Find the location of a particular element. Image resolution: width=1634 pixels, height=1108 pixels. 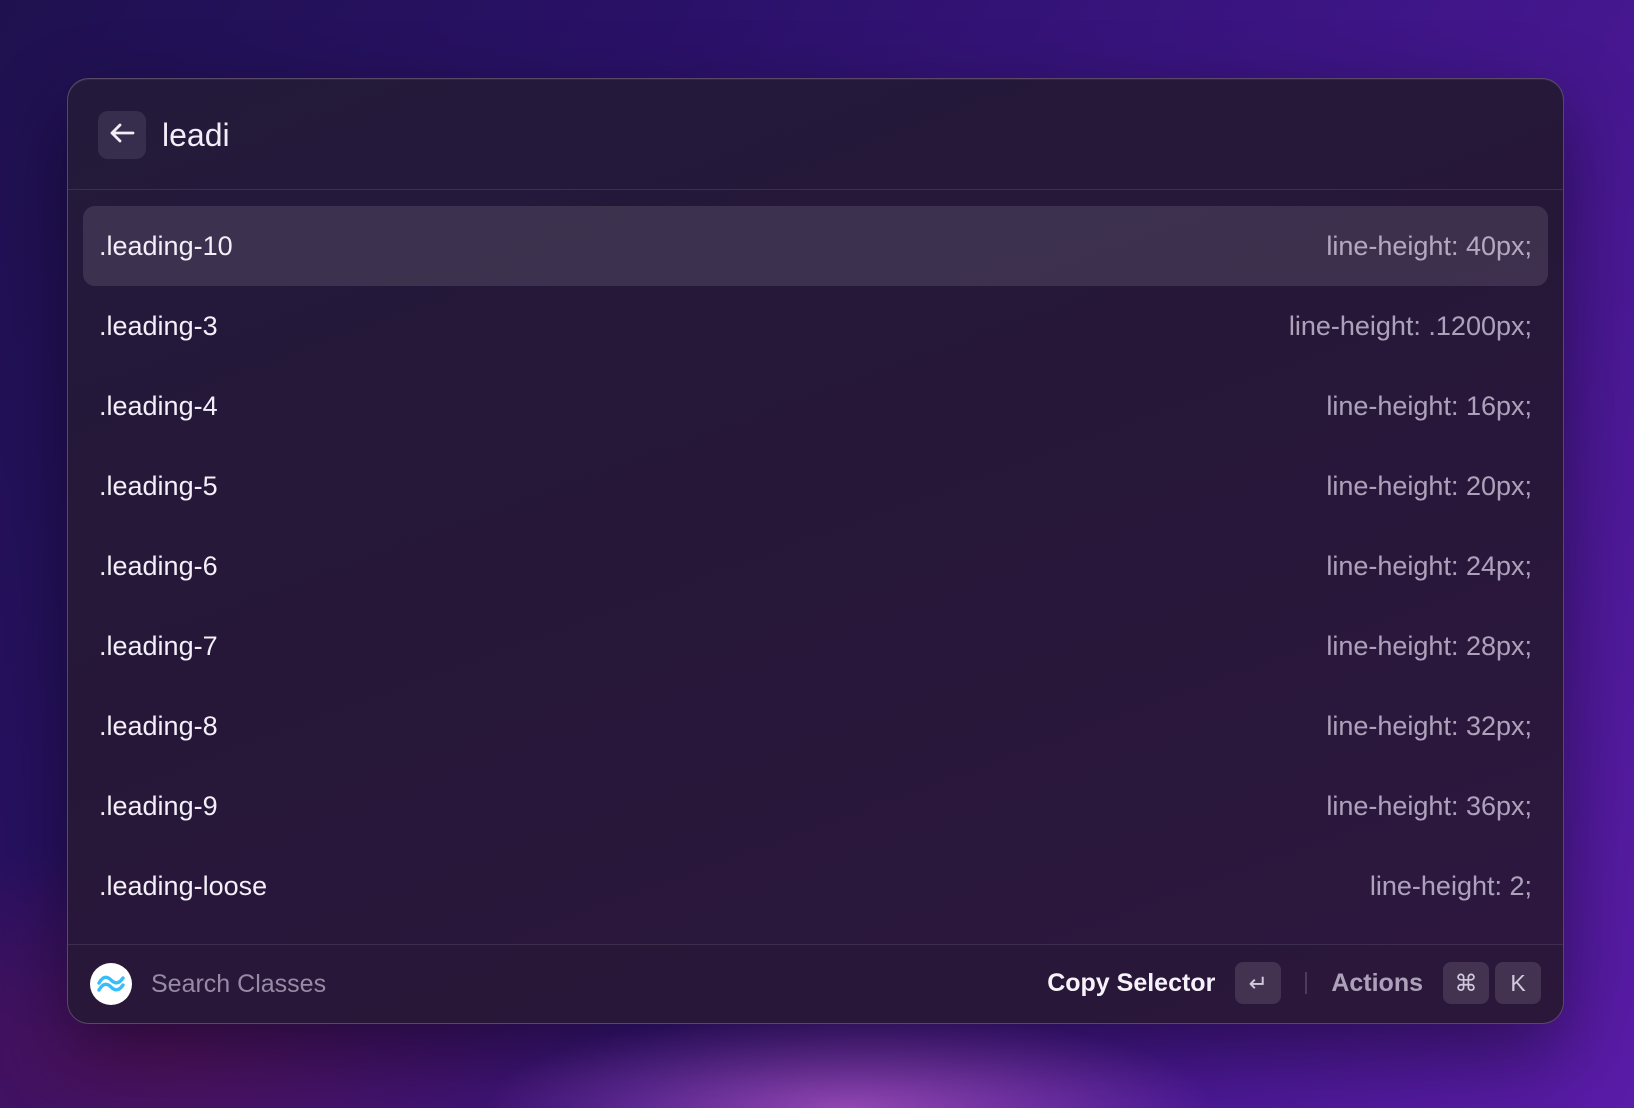

actions-button: Actions is located at coordinates (1377, 983).